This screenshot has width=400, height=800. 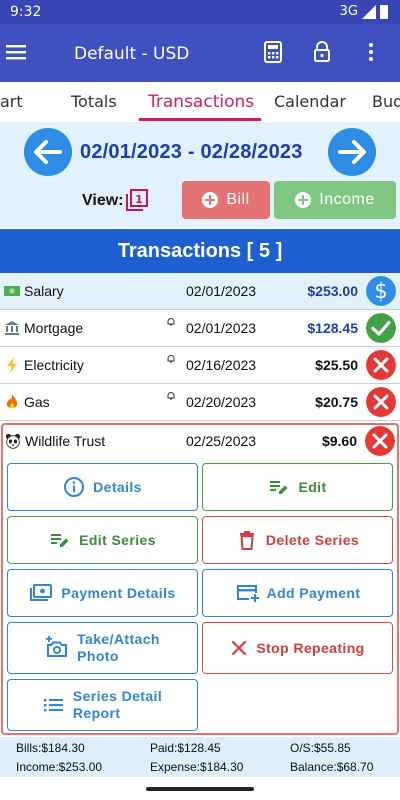 I want to click on transaction-row-mortgage: Mortgage 02/01/2023 $128.45, so click(x=200, y=328).